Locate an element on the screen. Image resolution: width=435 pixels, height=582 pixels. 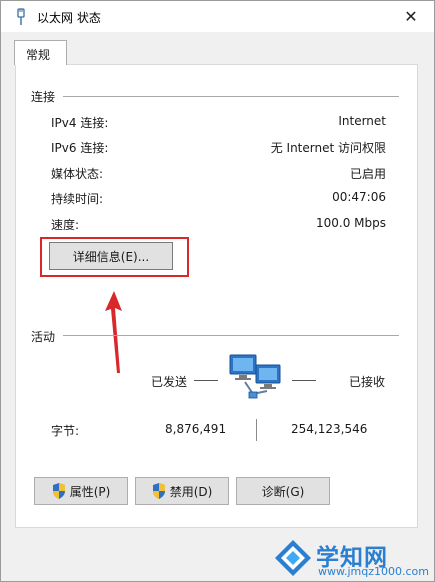
connection-divider is located at coordinates (231, 96).